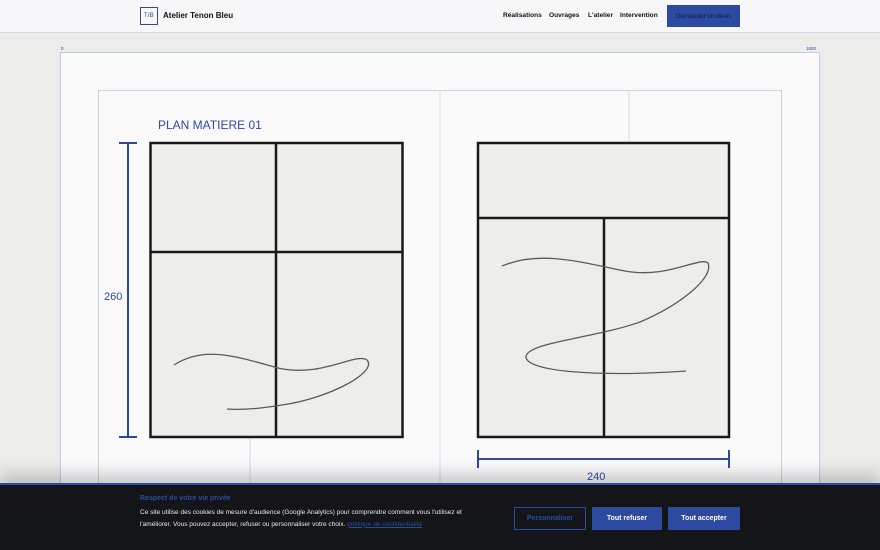 The image size is (880, 550). What do you see at coordinates (384, 524) in the screenshot?
I see `privacy-policy-link: politique de confidentialité` at bounding box center [384, 524].